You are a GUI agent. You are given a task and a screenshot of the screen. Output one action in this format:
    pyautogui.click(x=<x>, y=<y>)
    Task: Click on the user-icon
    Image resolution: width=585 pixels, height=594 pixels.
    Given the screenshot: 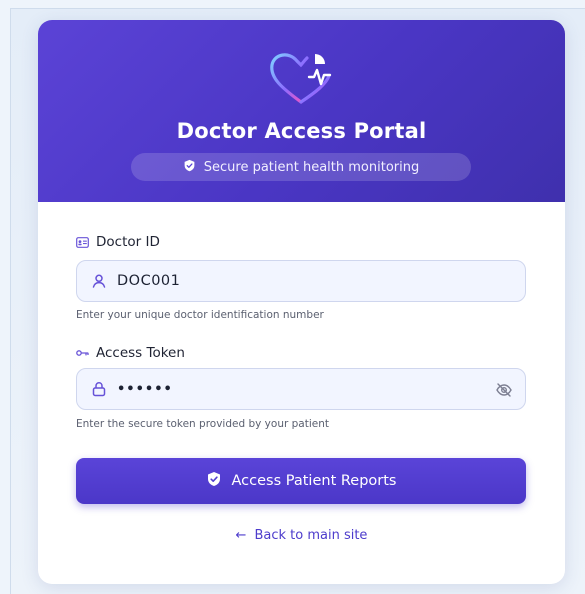 What is the action you would take?
    pyautogui.click(x=99, y=281)
    